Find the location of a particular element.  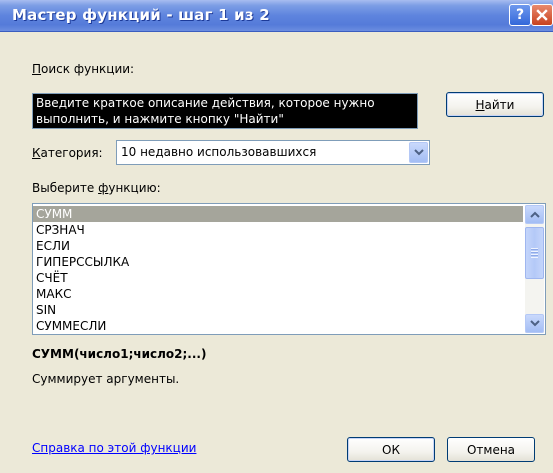

grip-icon is located at coordinates (534, 253).